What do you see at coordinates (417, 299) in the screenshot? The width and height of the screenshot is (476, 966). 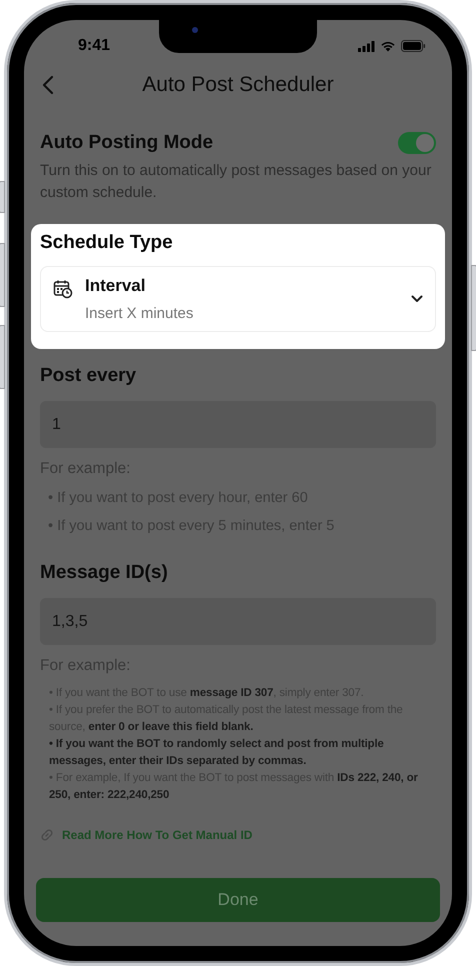 I see `chevron-down-icon` at bounding box center [417, 299].